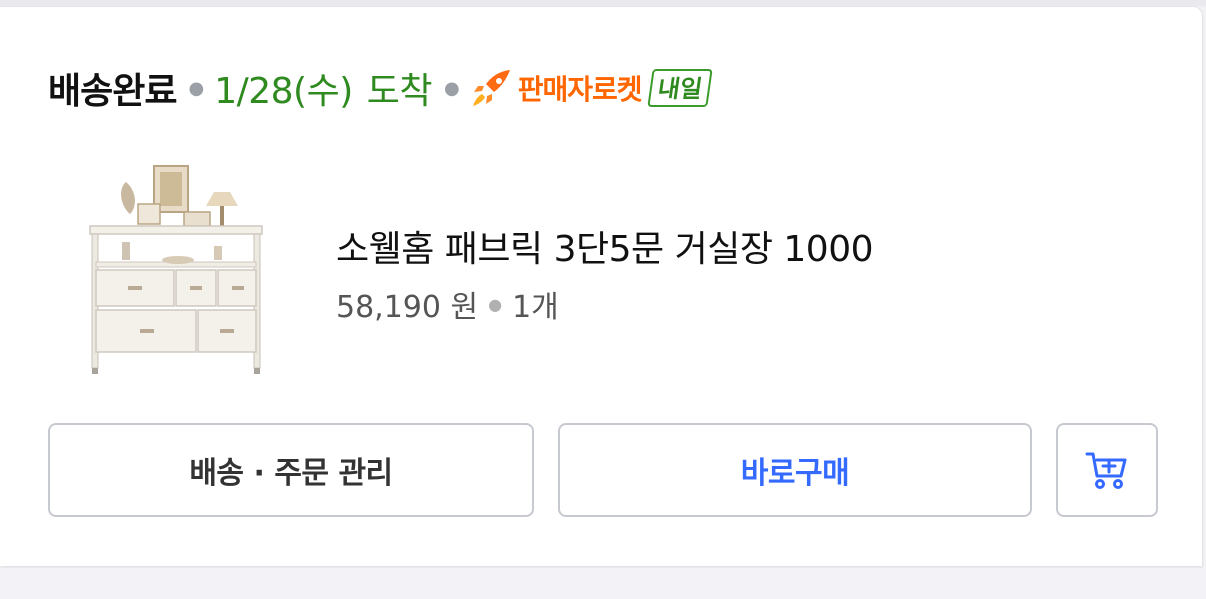  Describe the element at coordinates (580, 89) in the screenshot. I see `delivery-type: 판매자로켓` at that location.